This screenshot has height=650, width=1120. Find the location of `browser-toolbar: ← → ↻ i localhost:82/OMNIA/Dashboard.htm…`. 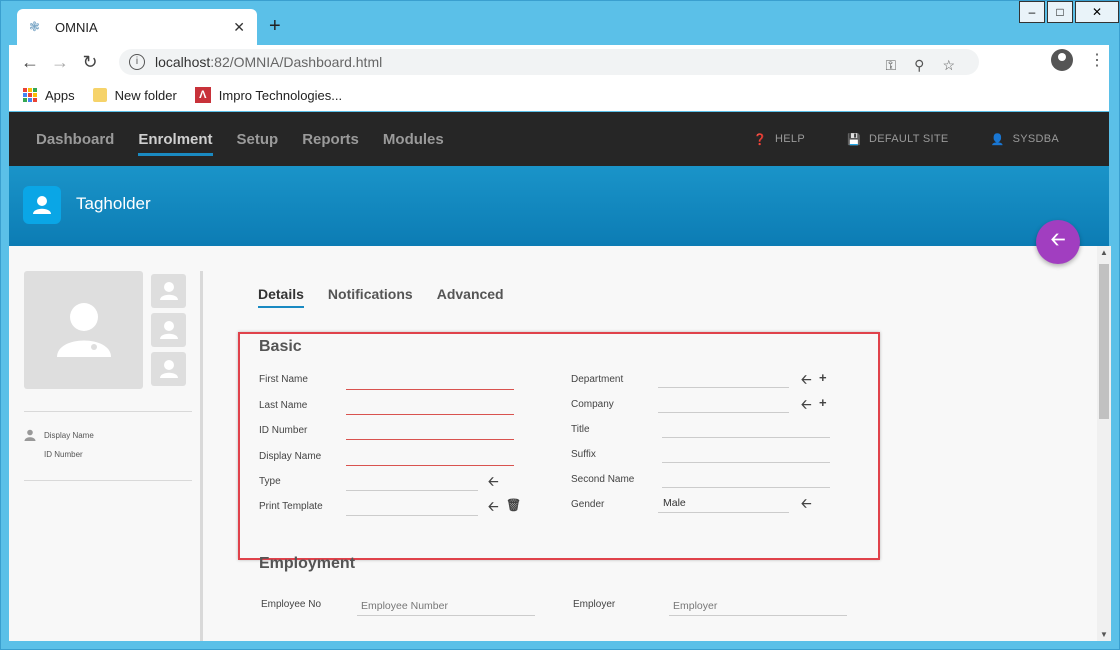

browser-toolbar: ← → ↻ i localhost:82/OMNIA/Dashboard.htm… is located at coordinates (559, 62).